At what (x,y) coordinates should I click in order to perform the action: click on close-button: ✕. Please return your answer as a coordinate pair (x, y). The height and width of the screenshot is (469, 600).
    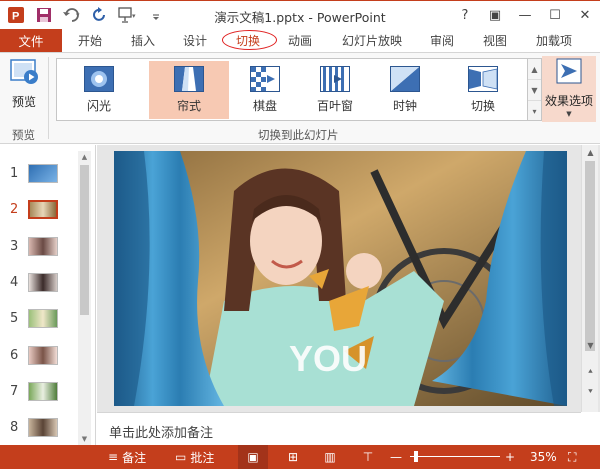
    Looking at the image, I should click on (585, 15).